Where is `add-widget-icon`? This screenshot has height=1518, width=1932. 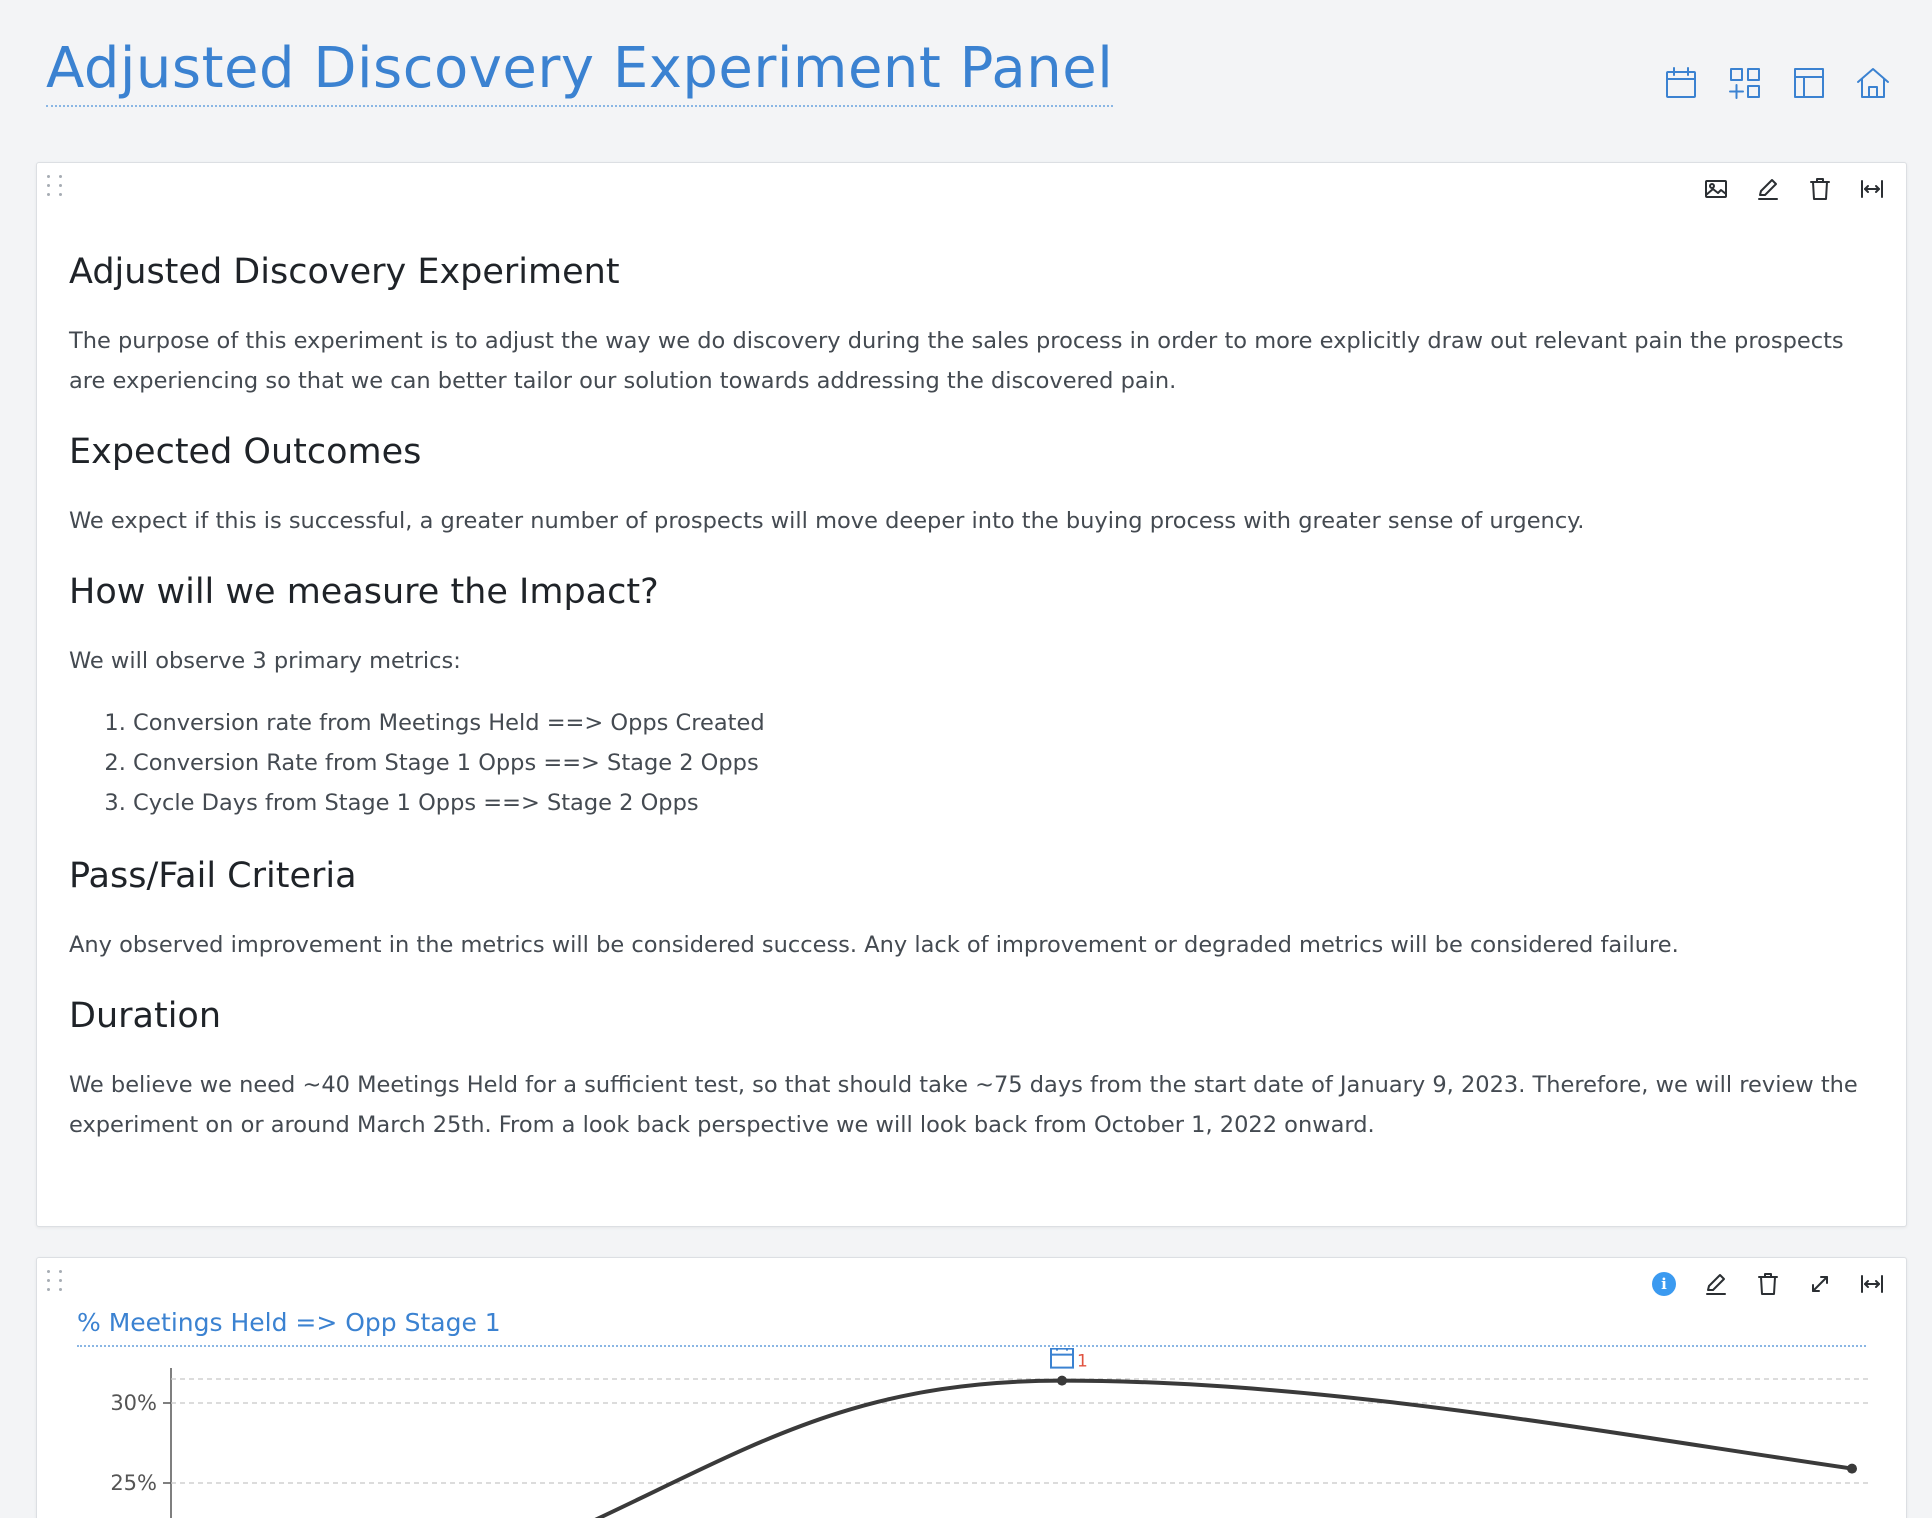
add-widget-icon is located at coordinates (1744, 83).